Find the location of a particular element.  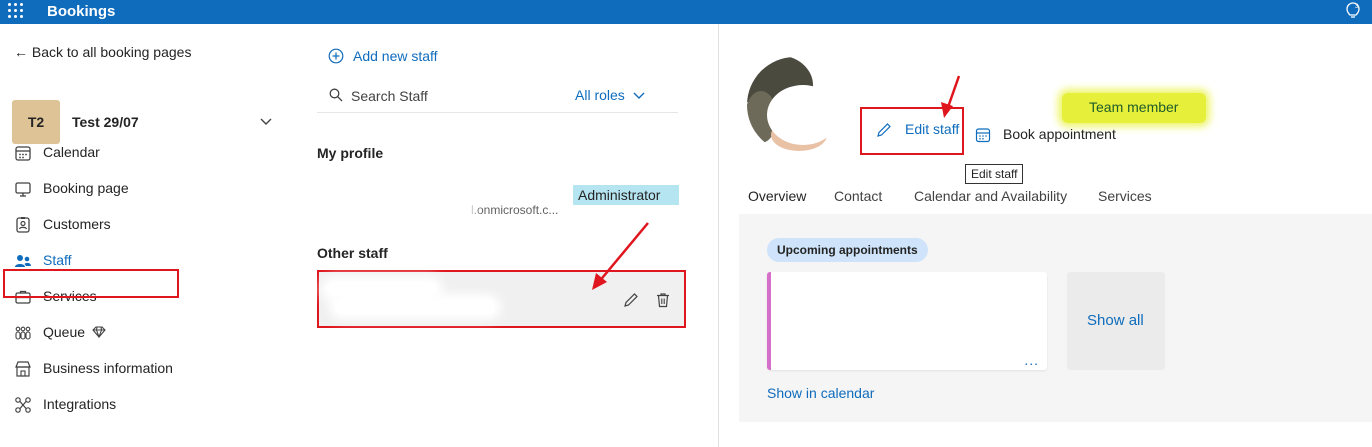

back-arrow-icon: ← is located at coordinates (21, 52).